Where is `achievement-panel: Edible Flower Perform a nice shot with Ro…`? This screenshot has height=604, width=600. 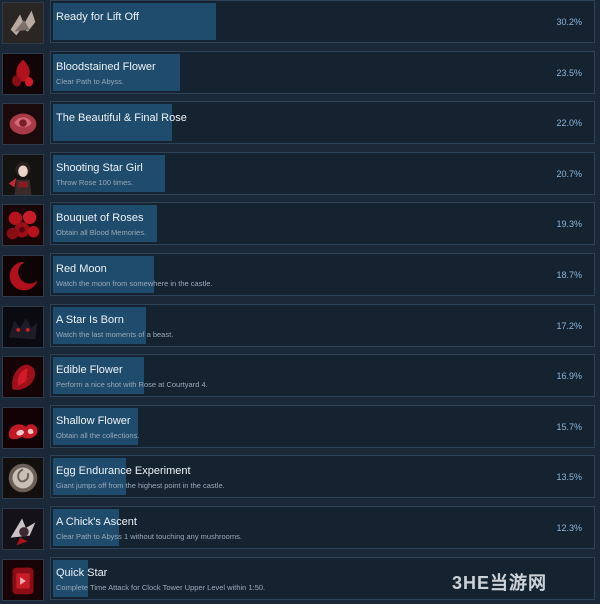 achievement-panel: Edible Flower Perform a nice shot with Ro… is located at coordinates (322, 376).